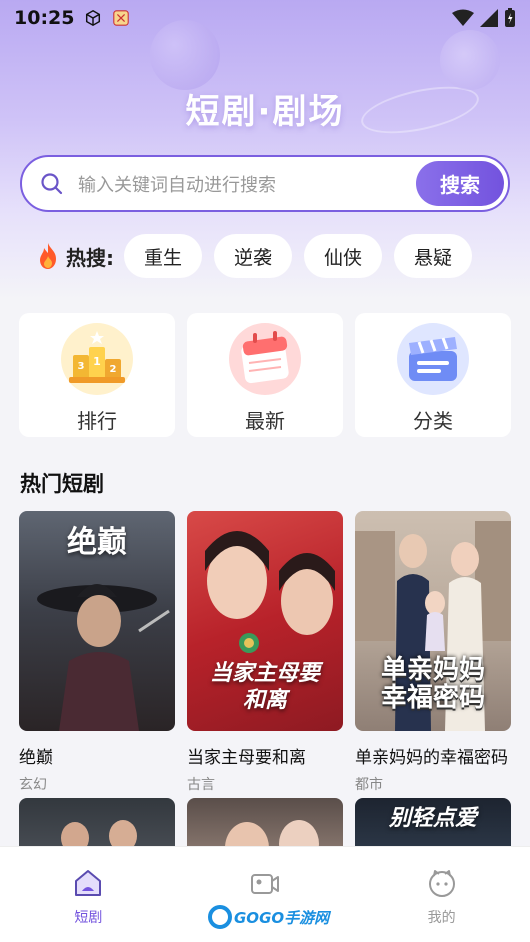 The width and height of the screenshot is (530, 942). I want to click on signal-icon, so click(489, 18).